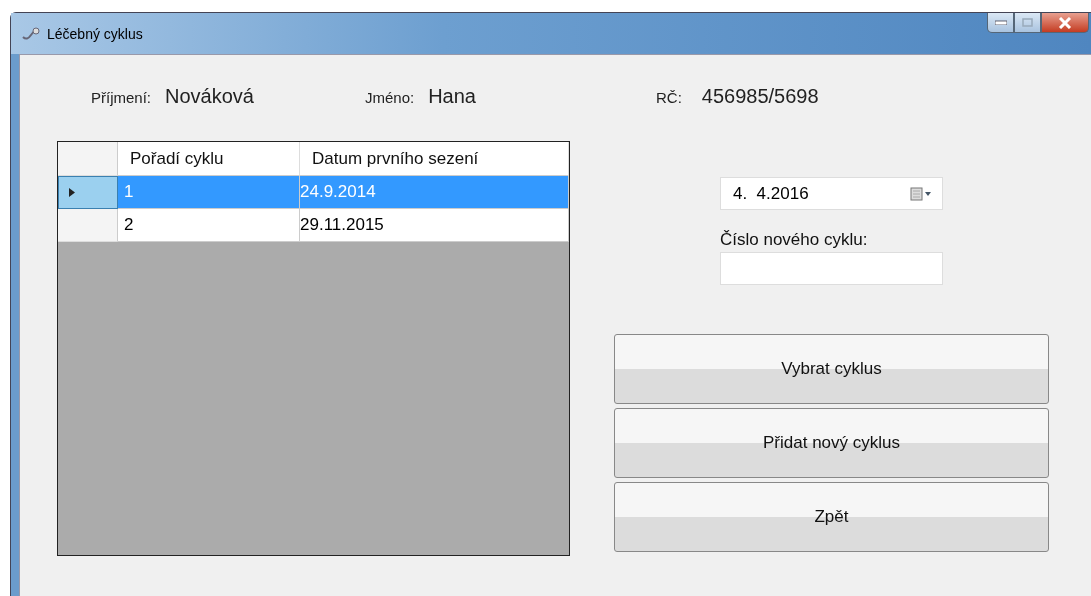 The width and height of the screenshot is (1091, 596). Describe the element at coordinates (434, 192) in the screenshot. I see `table-cell: 24.9.2014` at that location.